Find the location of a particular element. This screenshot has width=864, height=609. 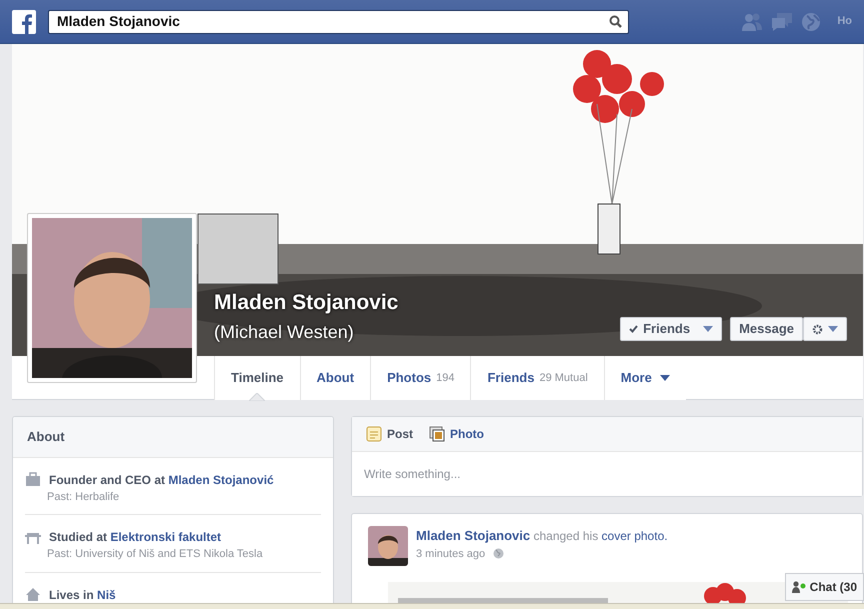

about-entry: Studied at Elektronski fakultet is located at coordinates (135, 537).